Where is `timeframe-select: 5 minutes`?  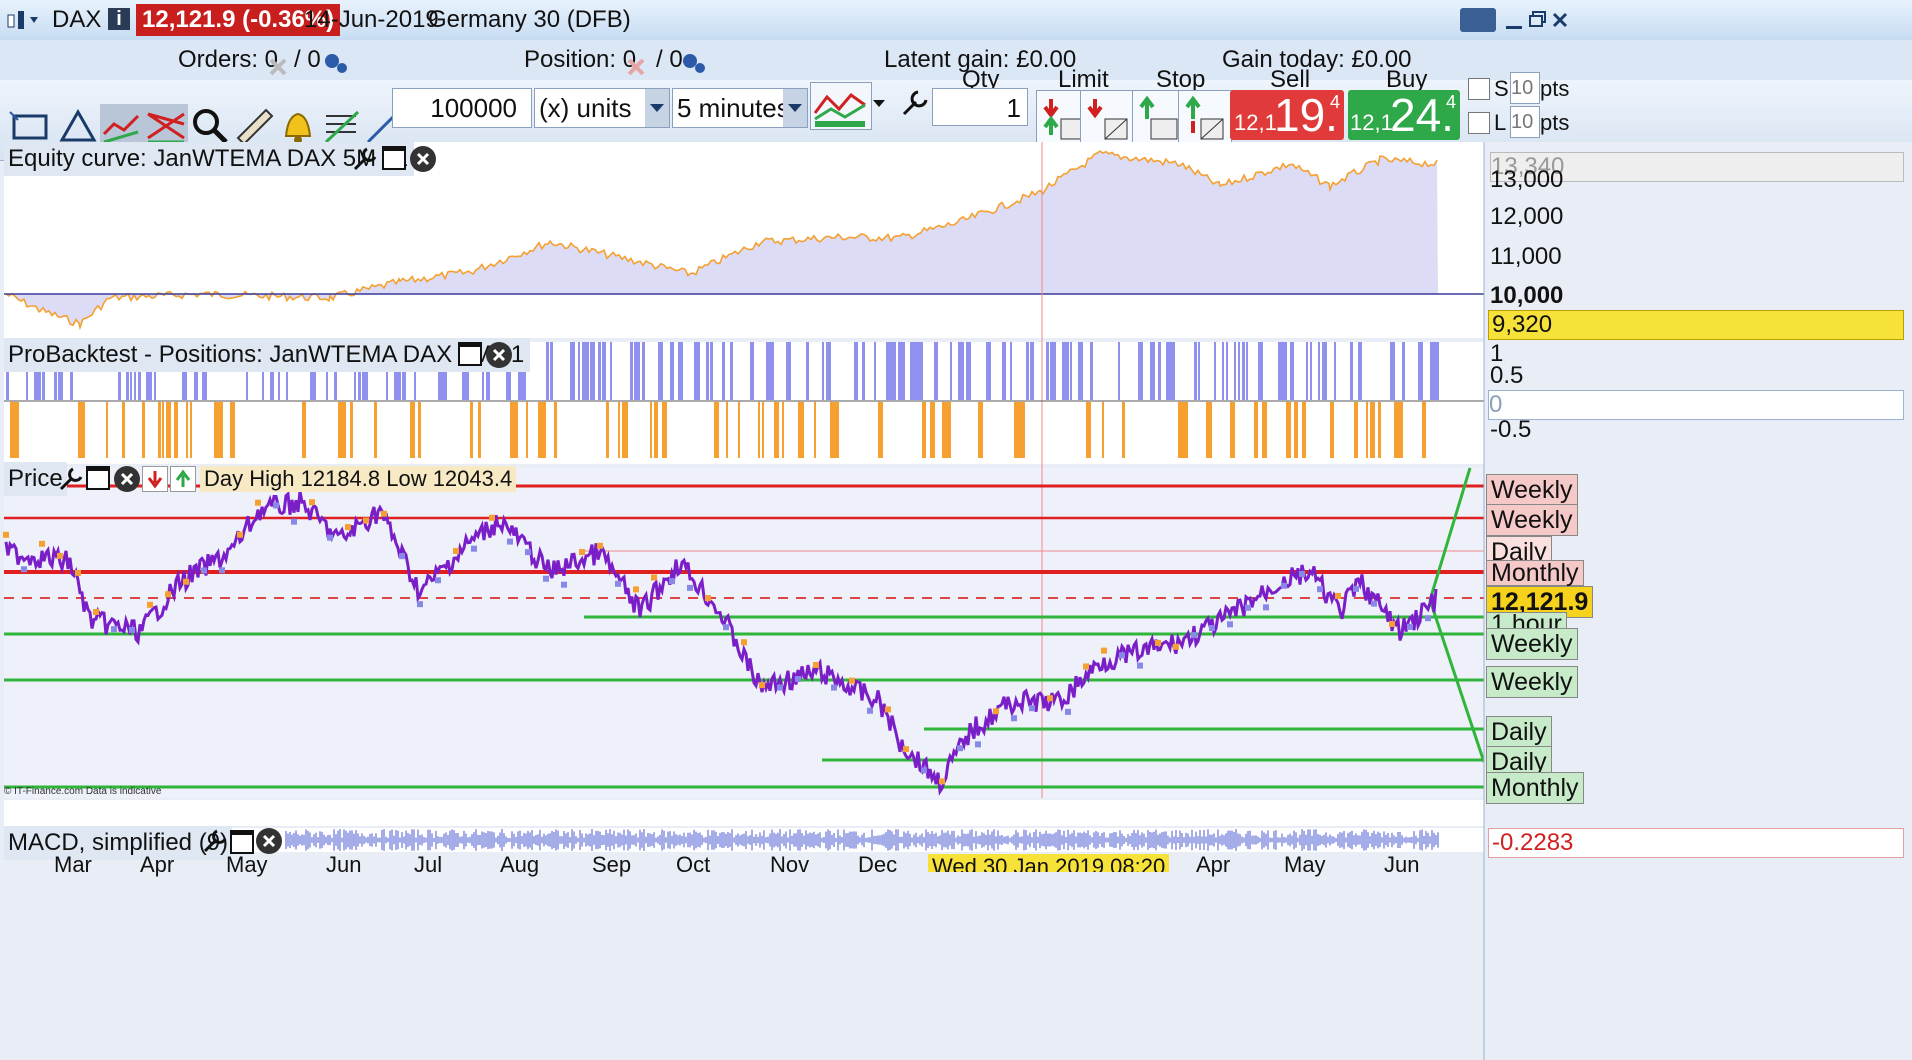
timeframe-select: 5 minutes is located at coordinates (740, 108).